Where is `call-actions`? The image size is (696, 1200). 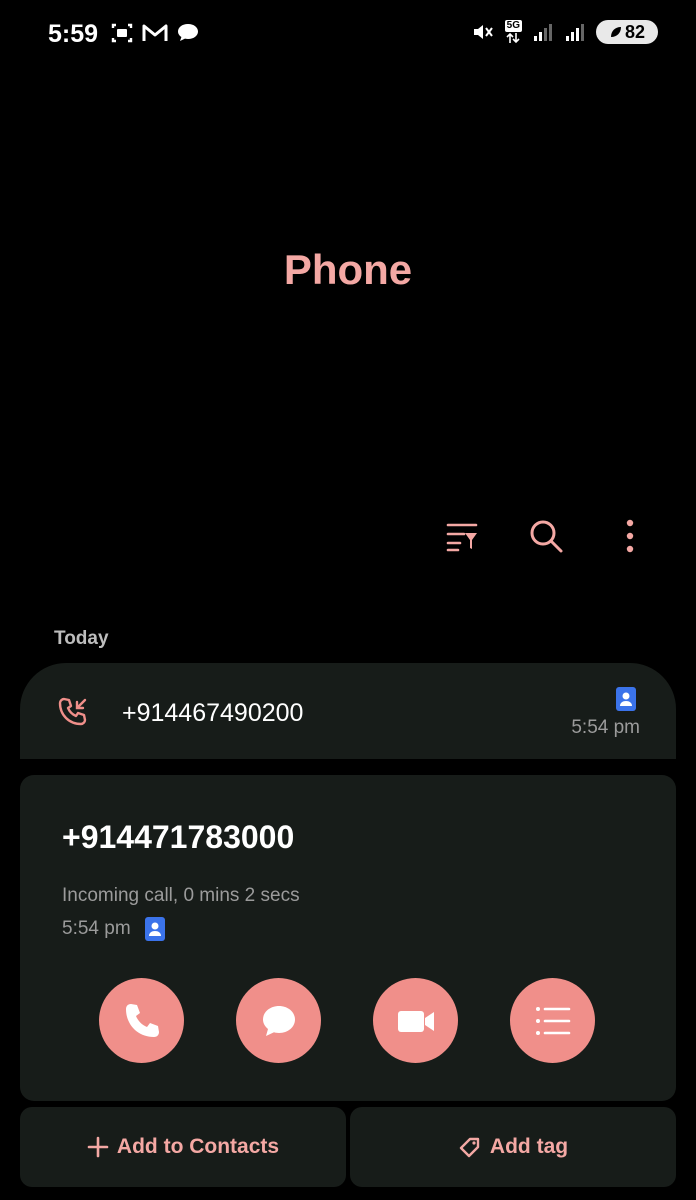
call-actions is located at coordinates (347, 1020).